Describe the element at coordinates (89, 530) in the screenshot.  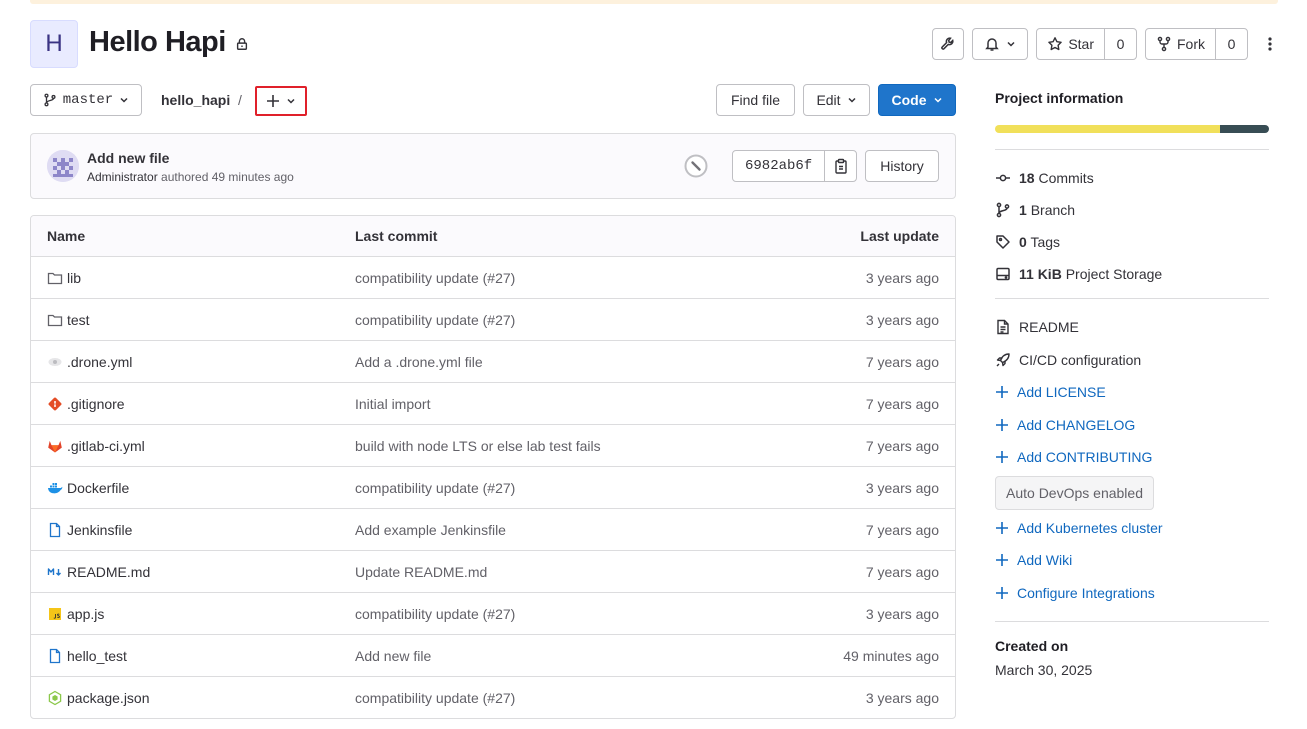
I see `file-name-cell: Jenkinsfile` at that location.